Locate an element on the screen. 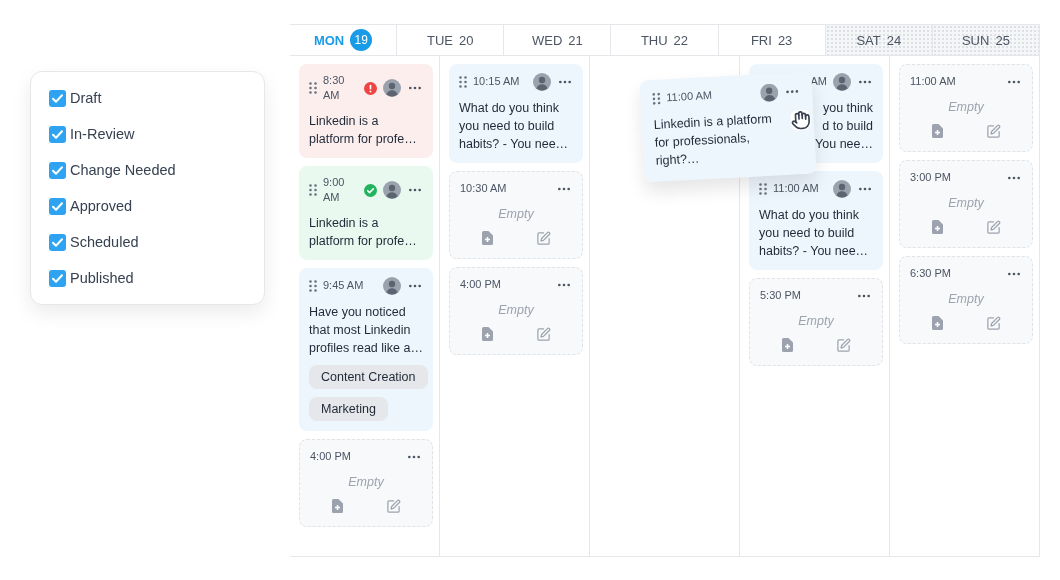 This screenshot has height=580, width=1060. filter-label: In-Review is located at coordinates (102, 134).